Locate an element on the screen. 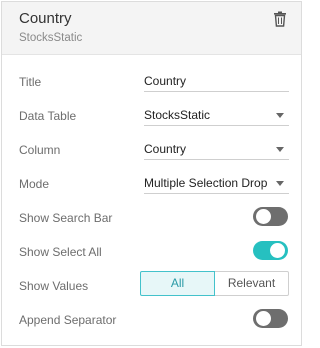  column-label: Column is located at coordinates (40, 150).